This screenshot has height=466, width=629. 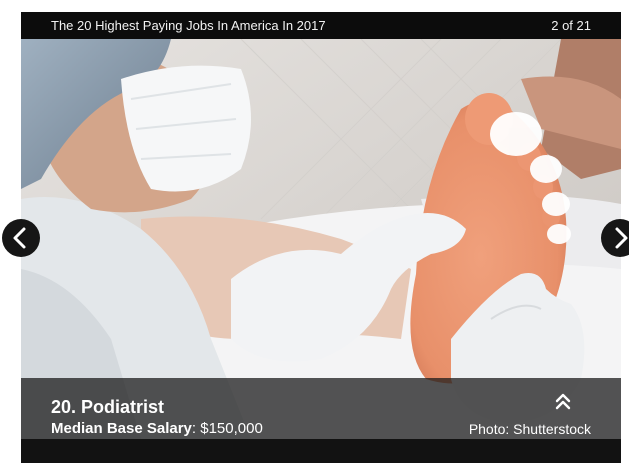 I want to click on photo-credit: Photo: Shutterstock, so click(x=529, y=429).